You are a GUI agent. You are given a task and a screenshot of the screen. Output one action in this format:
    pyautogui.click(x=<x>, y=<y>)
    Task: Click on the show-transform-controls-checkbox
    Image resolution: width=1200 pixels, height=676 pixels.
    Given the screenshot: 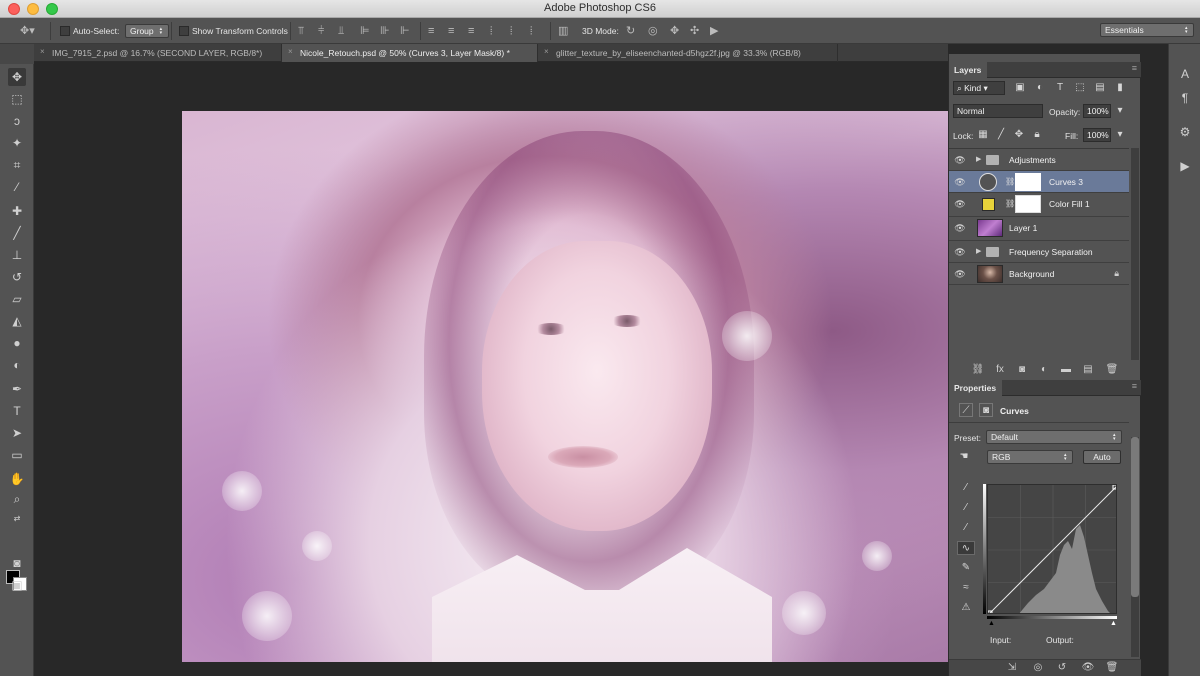 What is the action you would take?
    pyautogui.click(x=184, y=31)
    